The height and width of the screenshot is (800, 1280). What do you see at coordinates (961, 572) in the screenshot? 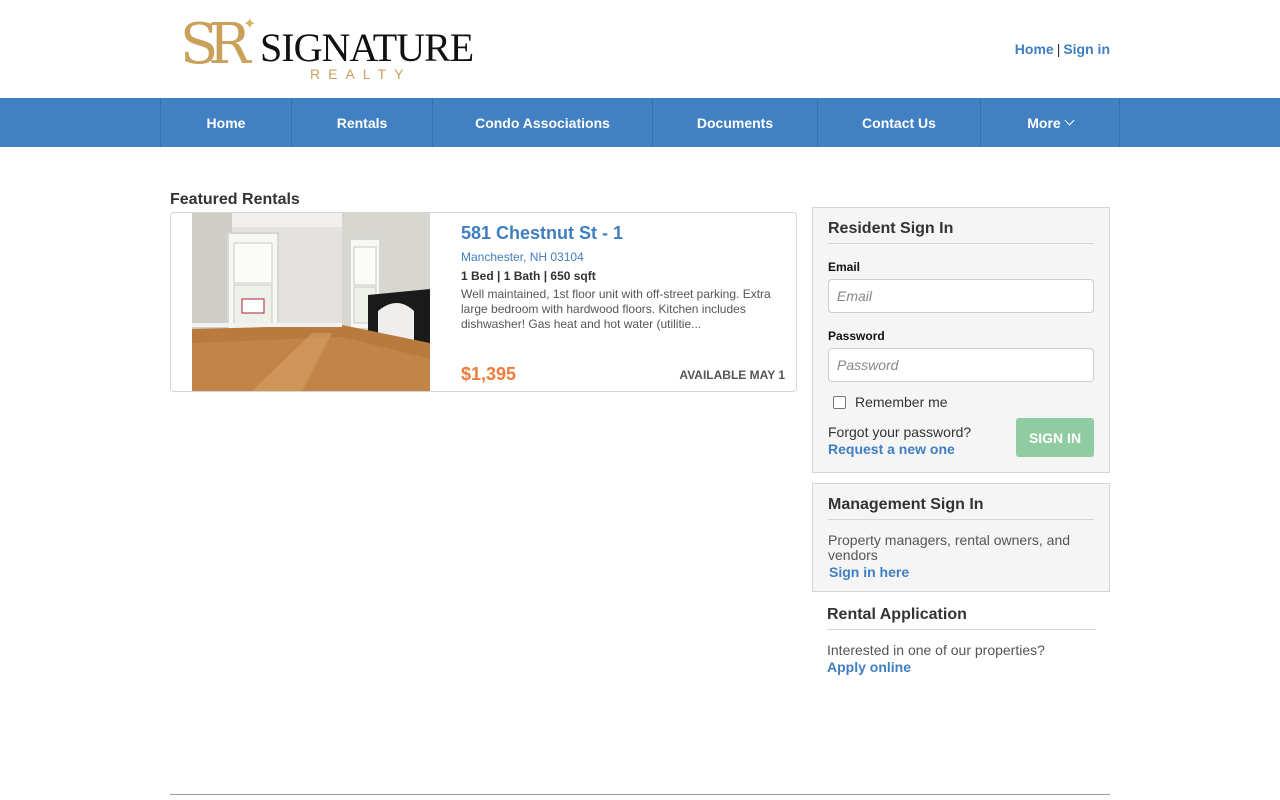
I see `management-sign-in-link: Sign in here` at bounding box center [961, 572].